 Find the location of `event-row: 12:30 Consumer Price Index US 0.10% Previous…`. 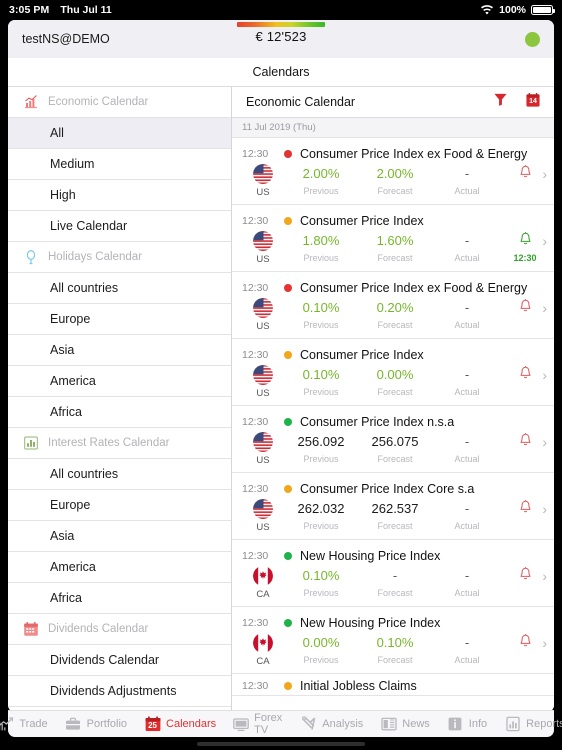

event-row: 12:30 Consumer Price Index US 0.10% Previous… is located at coordinates (393, 372).